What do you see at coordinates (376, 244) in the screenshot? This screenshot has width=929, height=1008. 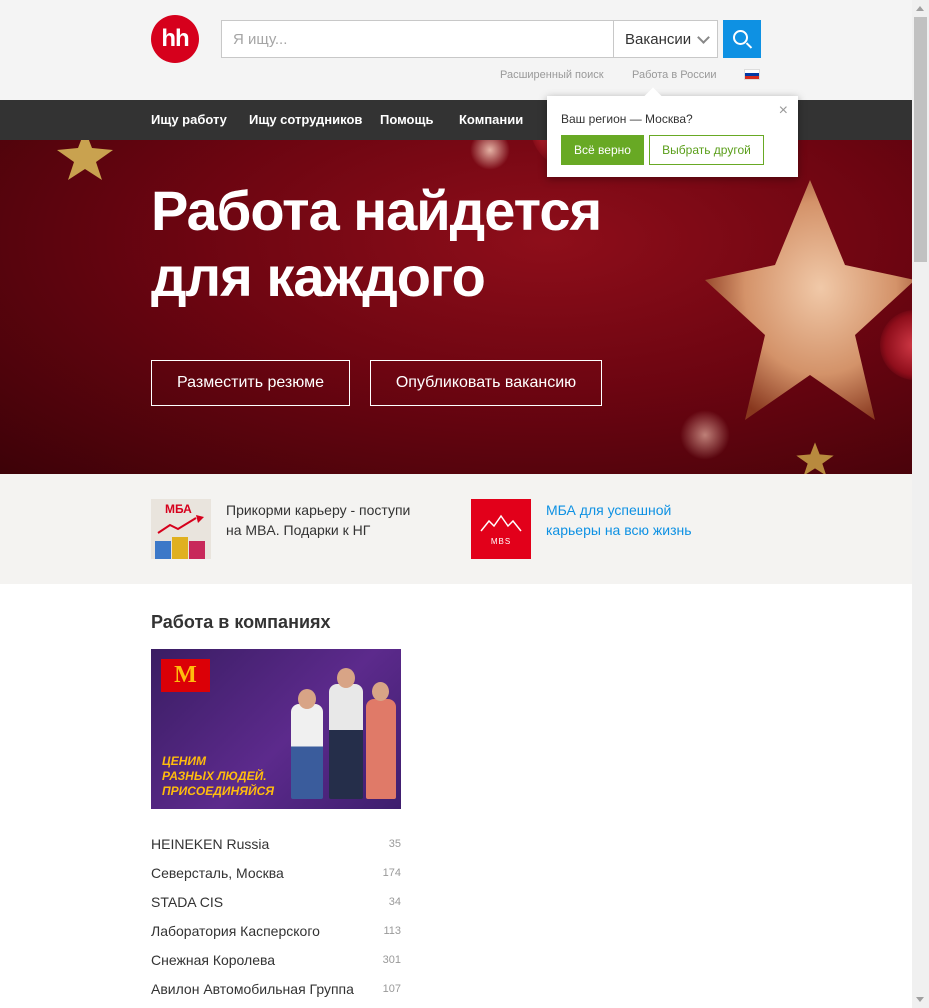 I see `hero-title: Работа найдется для каждого` at bounding box center [376, 244].